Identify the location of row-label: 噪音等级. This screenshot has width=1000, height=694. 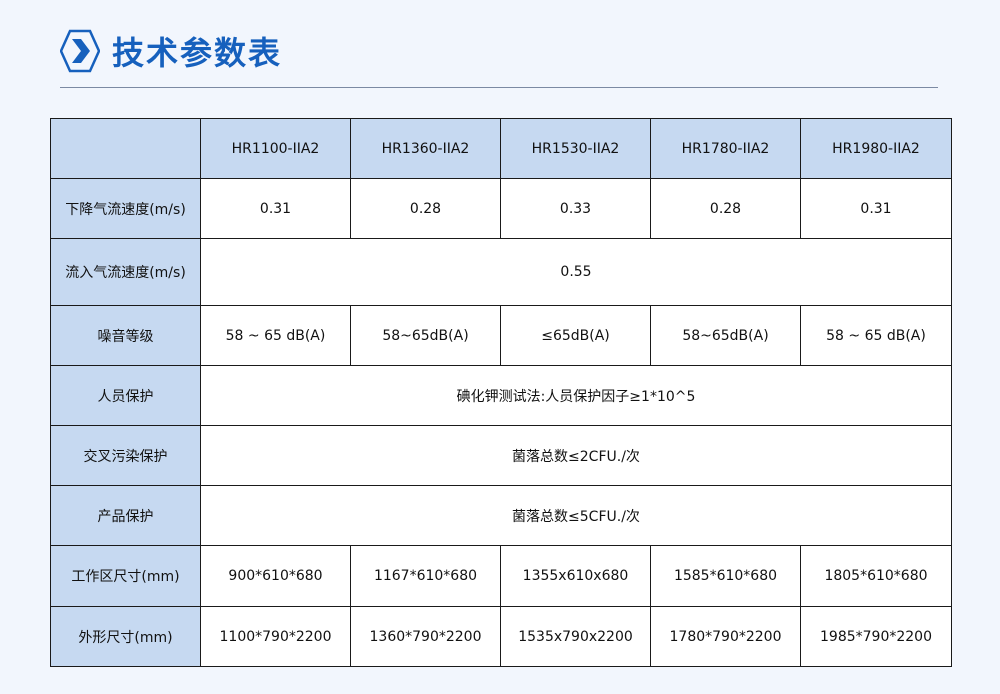
(125, 335).